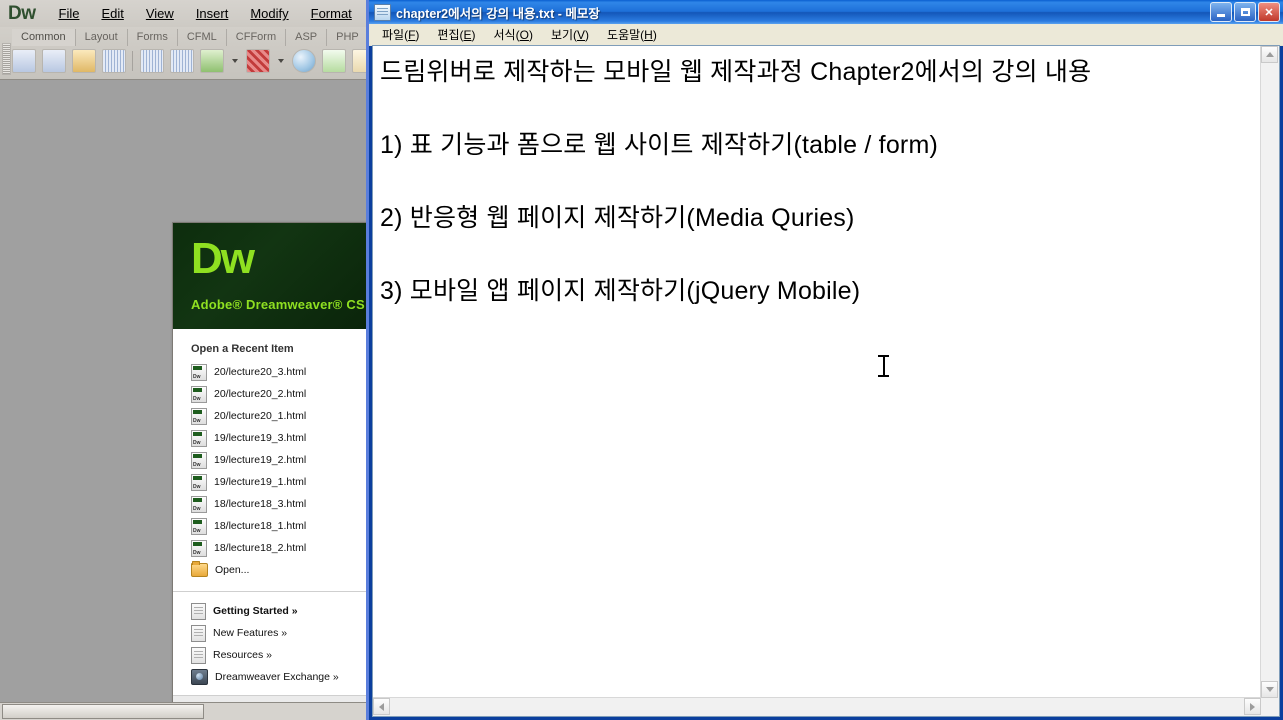  What do you see at coordinates (278, 304) in the screenshot?
I see `welcome-product-name: Adobe® Dreamweaver® CS` at bounding box center [278, 304].